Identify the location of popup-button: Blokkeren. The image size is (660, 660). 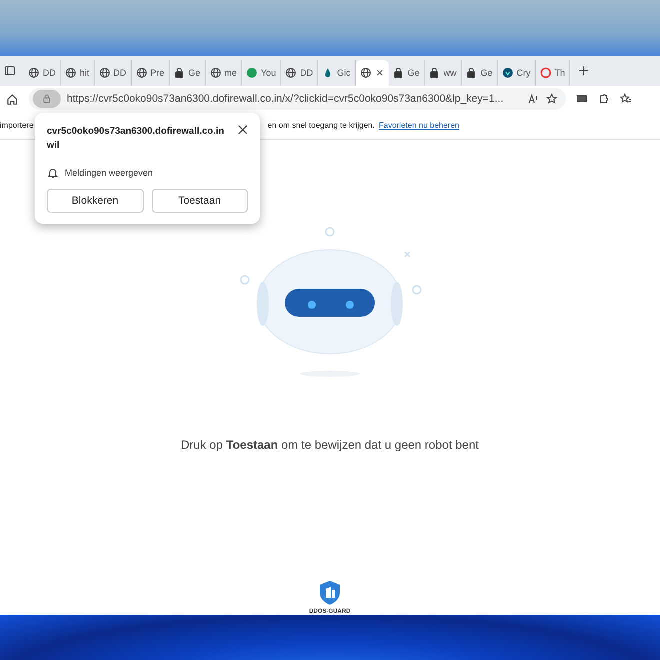
(95, 201).